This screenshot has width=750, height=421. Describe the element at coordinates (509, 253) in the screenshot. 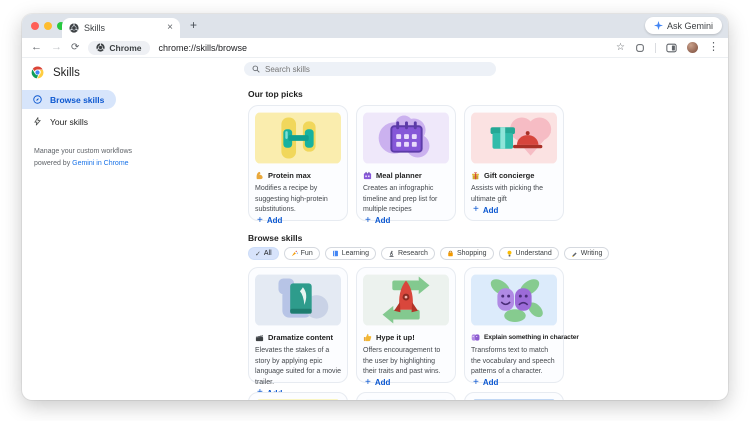

I see `light-bulb-icon` at that location.